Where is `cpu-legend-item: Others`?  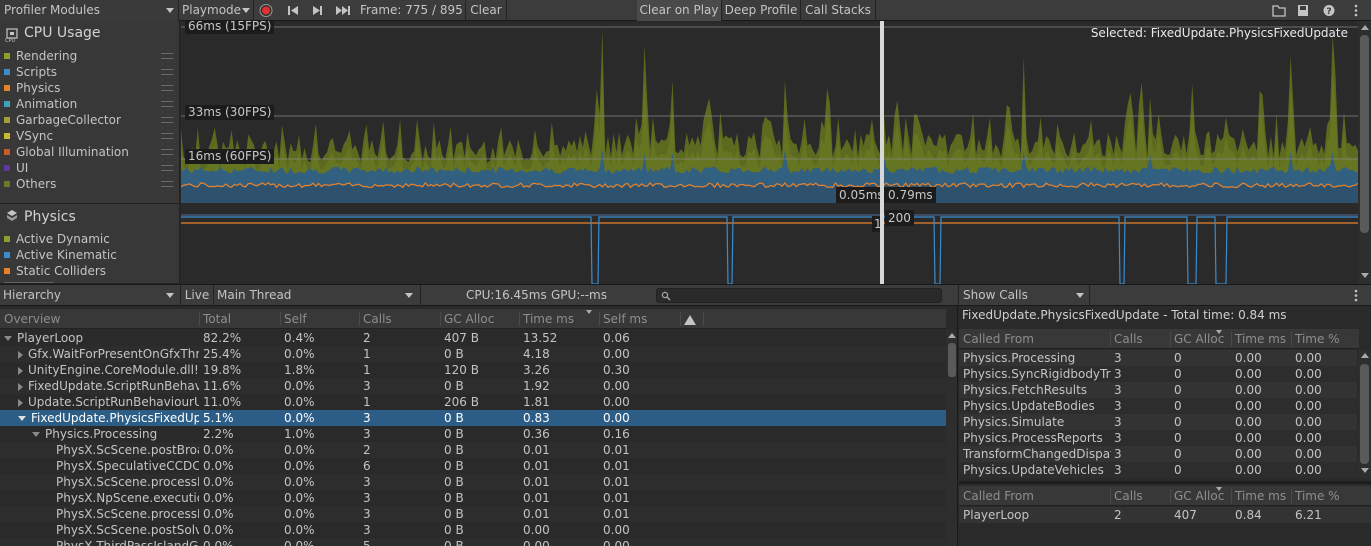
cpu-legend-item: Others is located at coordinates (30, 184).